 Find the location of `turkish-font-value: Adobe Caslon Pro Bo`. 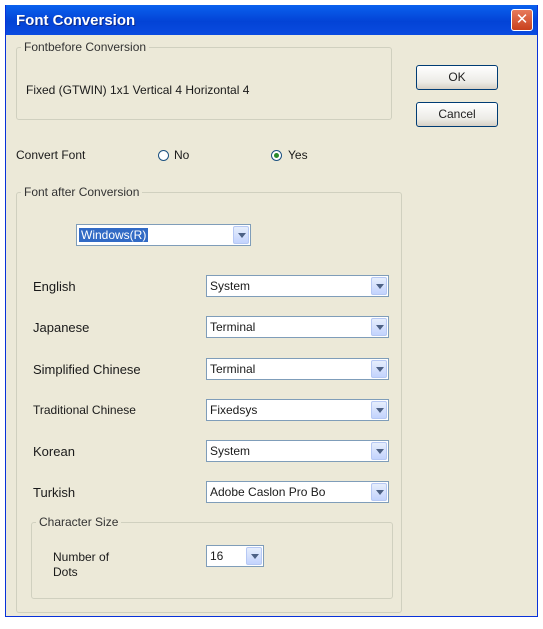

turkish-font-value: Adobe Caslon Pro Bo is located at coordinates (268, 492).